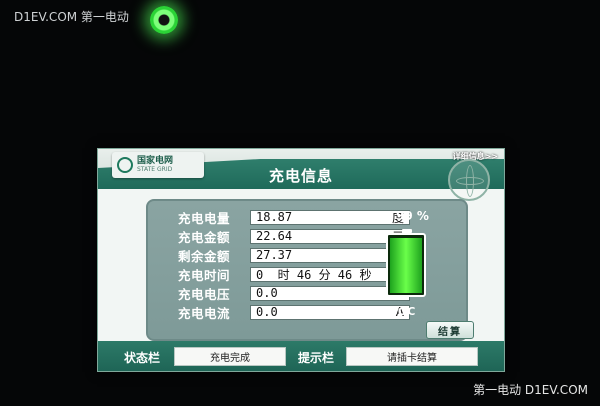  Describe the element at coordinates (204, 294) in the screenshot. I see `info-label: 充电电压` at that location.